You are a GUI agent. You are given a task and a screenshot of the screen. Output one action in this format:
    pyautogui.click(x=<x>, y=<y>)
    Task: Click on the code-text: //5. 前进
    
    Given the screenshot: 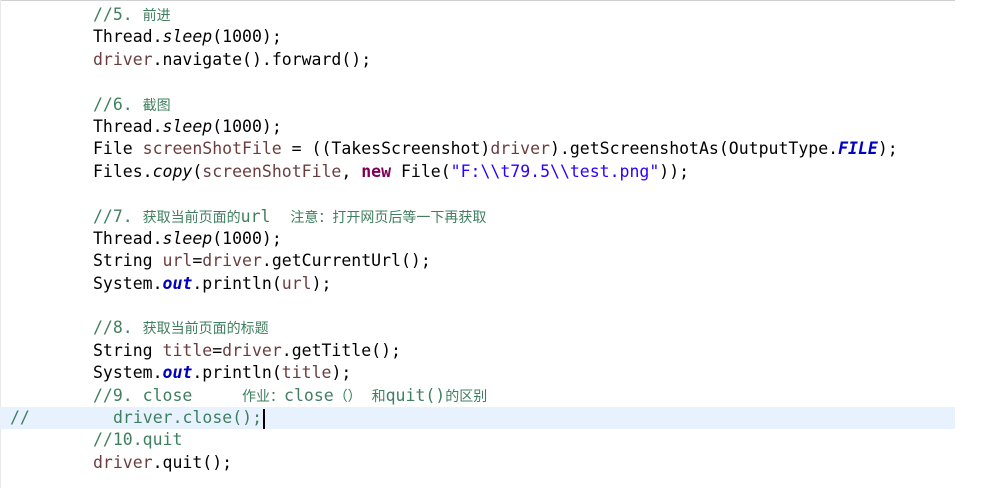 What is the action you would take?
    pyautogui.click(x=132, y=15)
    